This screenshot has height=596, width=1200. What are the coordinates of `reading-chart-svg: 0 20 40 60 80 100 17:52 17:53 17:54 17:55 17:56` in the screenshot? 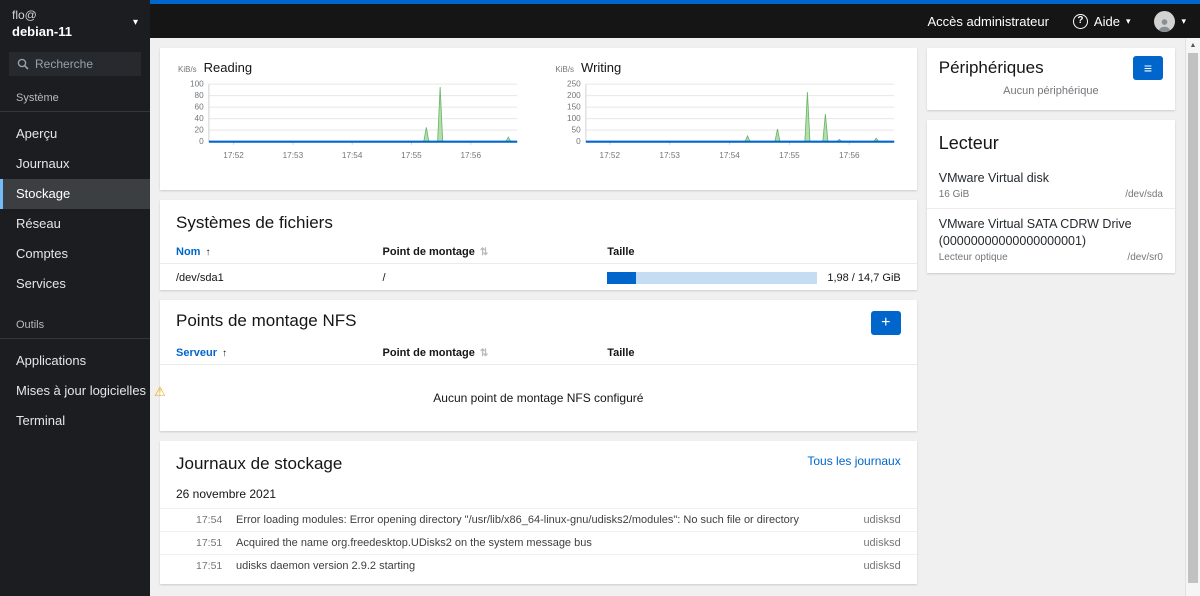 It's located at (354, 120).